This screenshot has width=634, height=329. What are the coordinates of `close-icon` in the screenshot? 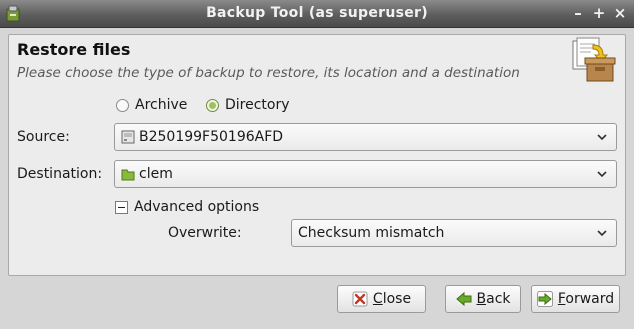 It's located at (360, 299).